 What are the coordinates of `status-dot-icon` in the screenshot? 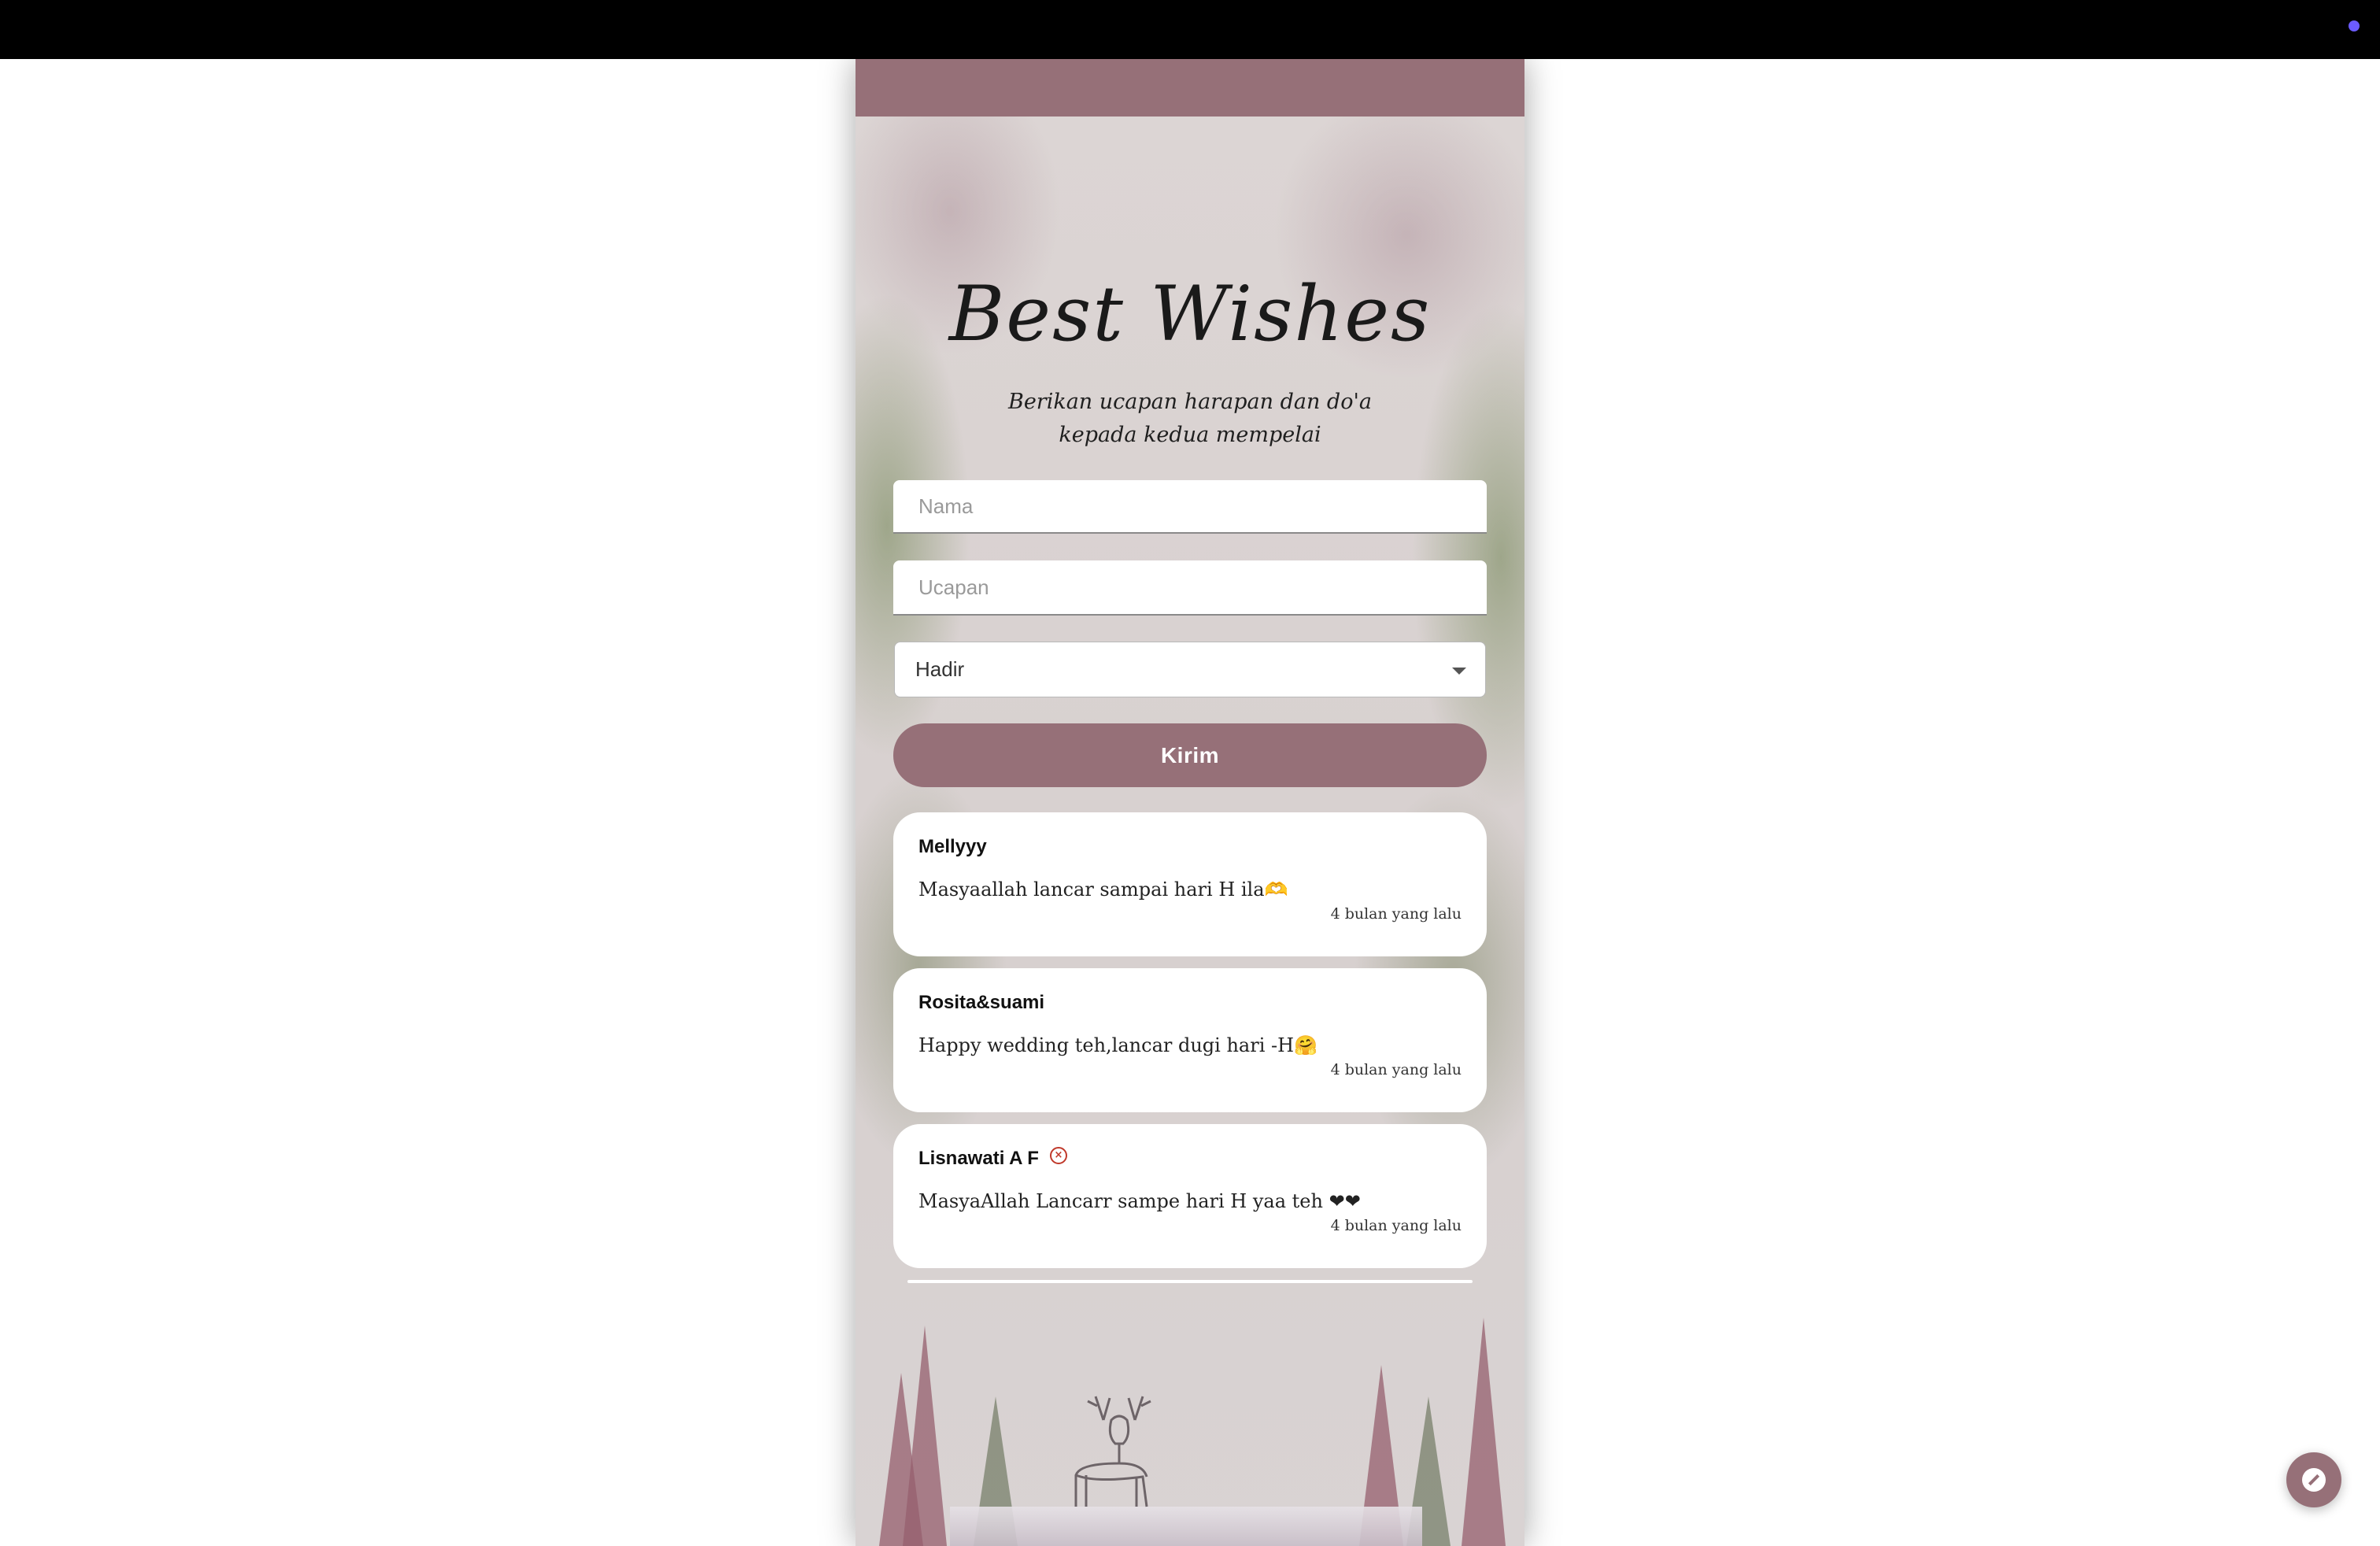 It's located at (2354, 26).